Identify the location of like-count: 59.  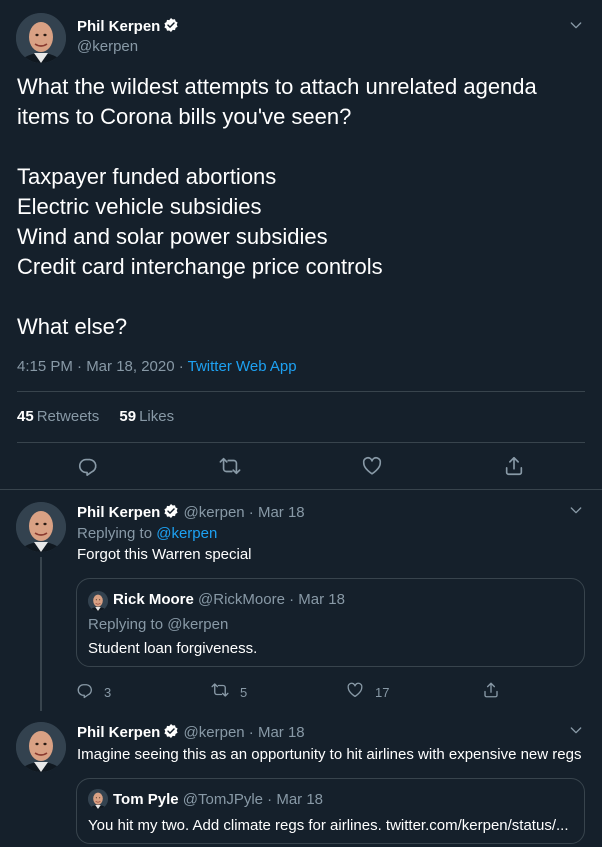
(128, 416).